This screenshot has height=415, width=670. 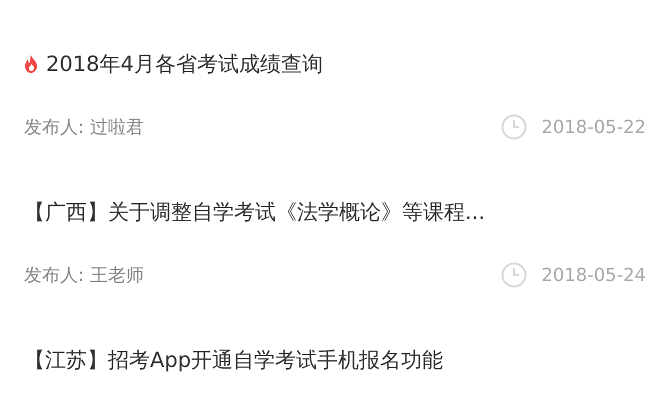 I want to click on notice-title: 2018年4月各省考试成绩查询, so click(x=184, y=64).